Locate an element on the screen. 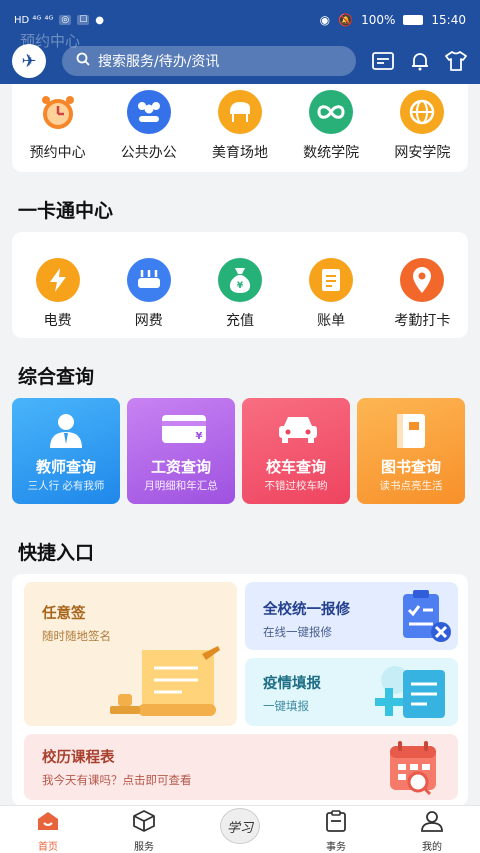  school-logo-icon: ✈ is located at coordinates (29, 61).